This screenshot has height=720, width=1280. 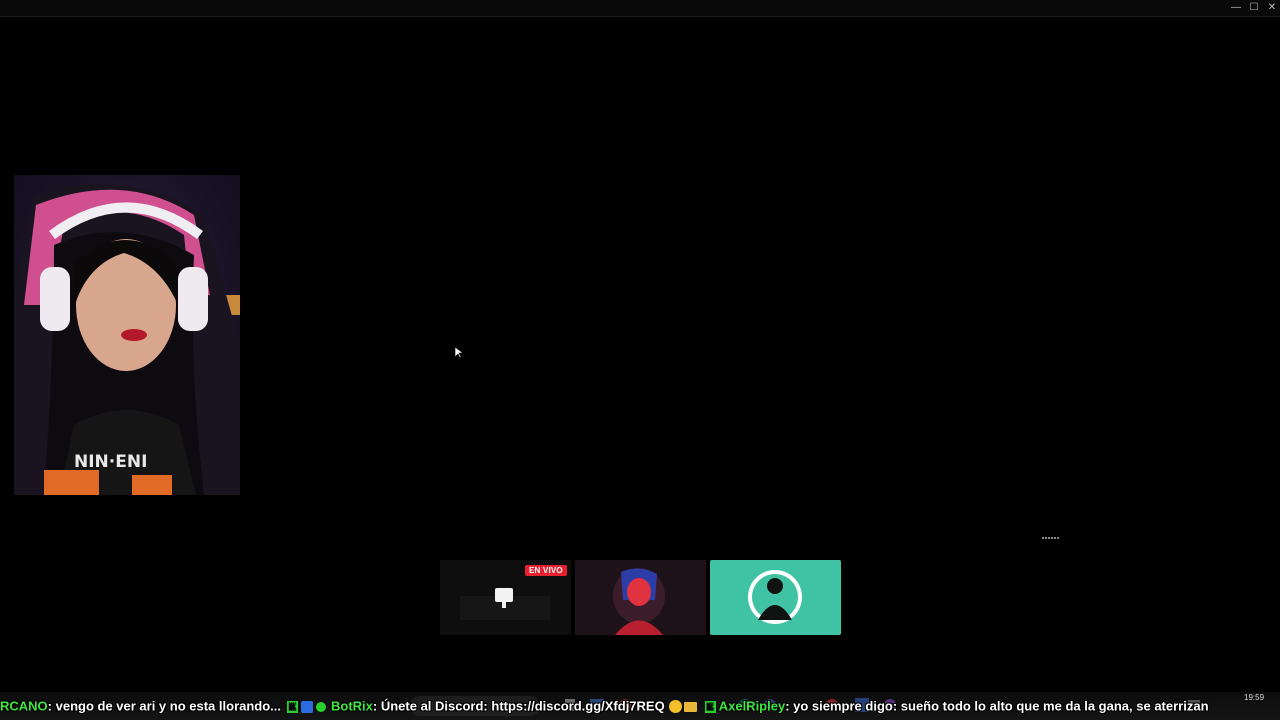 What do you see at coordinates (504, 595) in the screenshot?
I see `monitor-icon` at bounding box center [504, 595].